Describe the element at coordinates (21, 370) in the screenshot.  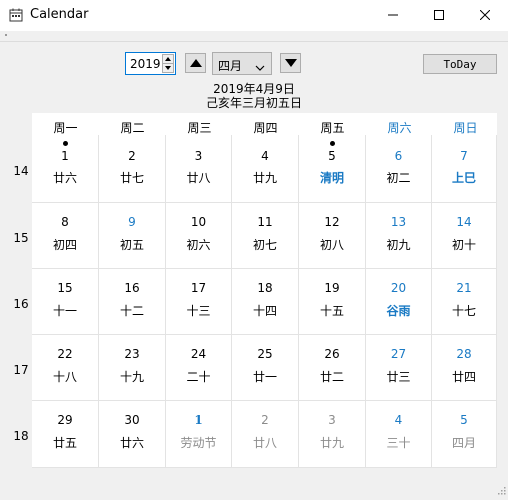
I see `week-number: 17` at that location.